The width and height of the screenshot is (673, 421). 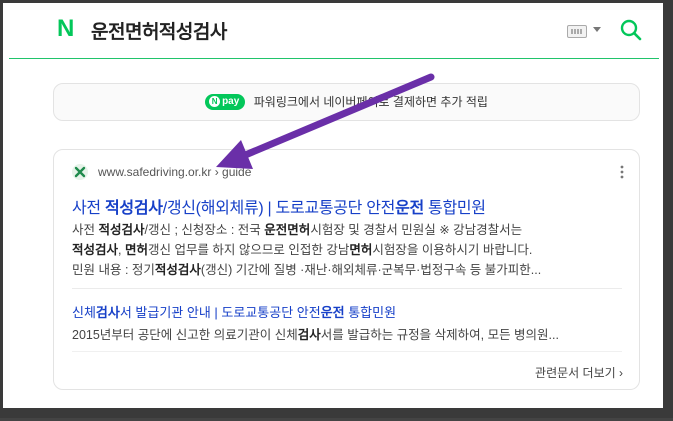 I want to click on sub-snippet-highlight: 검사, so click(x=309, y=335).